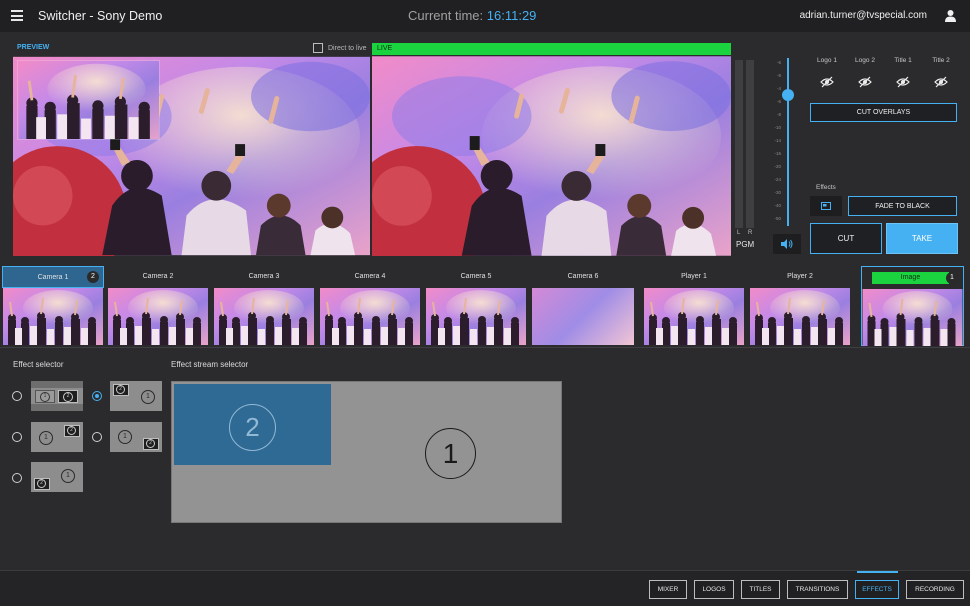 The image size is (970, 606). I want to click on effect-layout-pip-top-left: 2 1, so click(136, 396).